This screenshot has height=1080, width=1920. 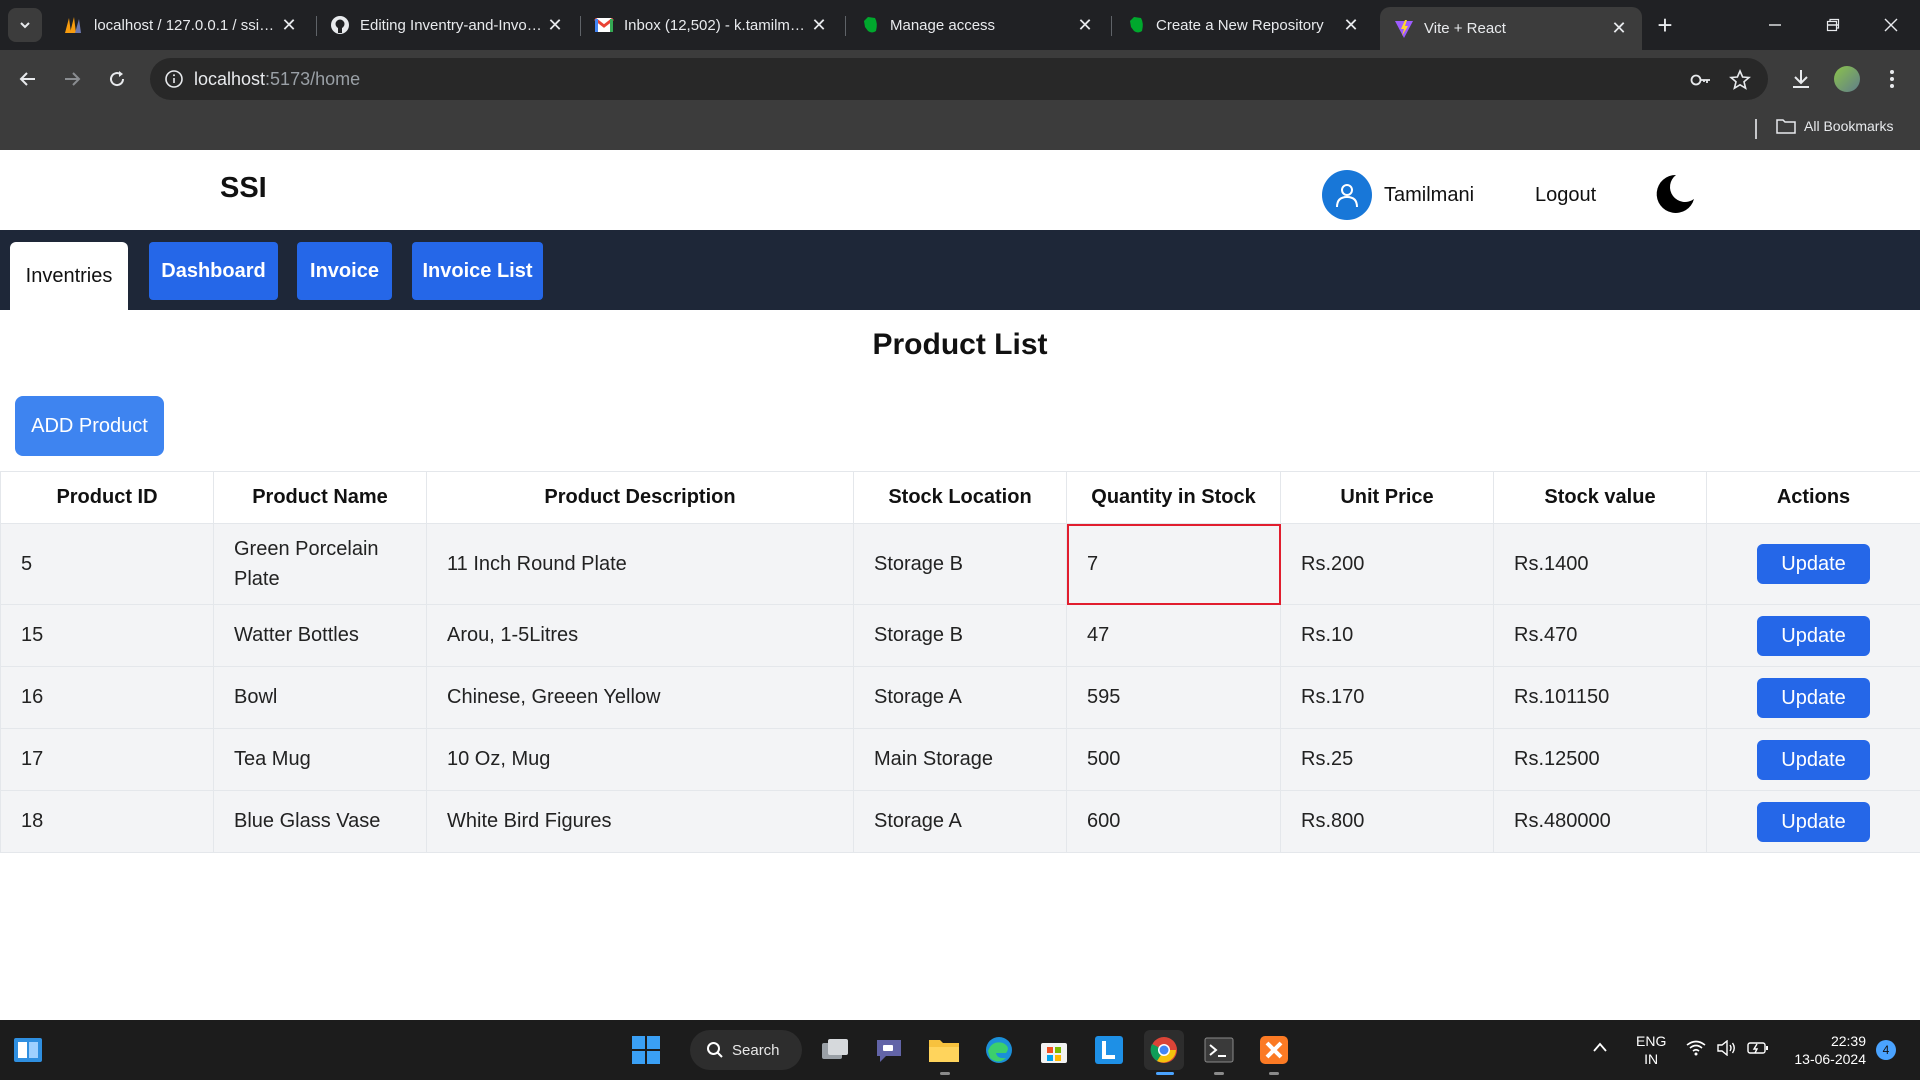 I want to click on maximize-icon, so click(x=1833, y=25).